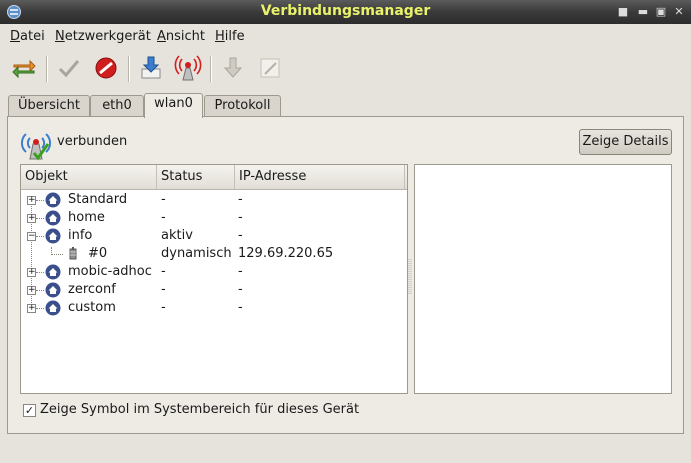 Image resolution: width=691 pixels, height=463 pixels. I want to click on tab-uebersicht: Übersicht, so click(49, 106).